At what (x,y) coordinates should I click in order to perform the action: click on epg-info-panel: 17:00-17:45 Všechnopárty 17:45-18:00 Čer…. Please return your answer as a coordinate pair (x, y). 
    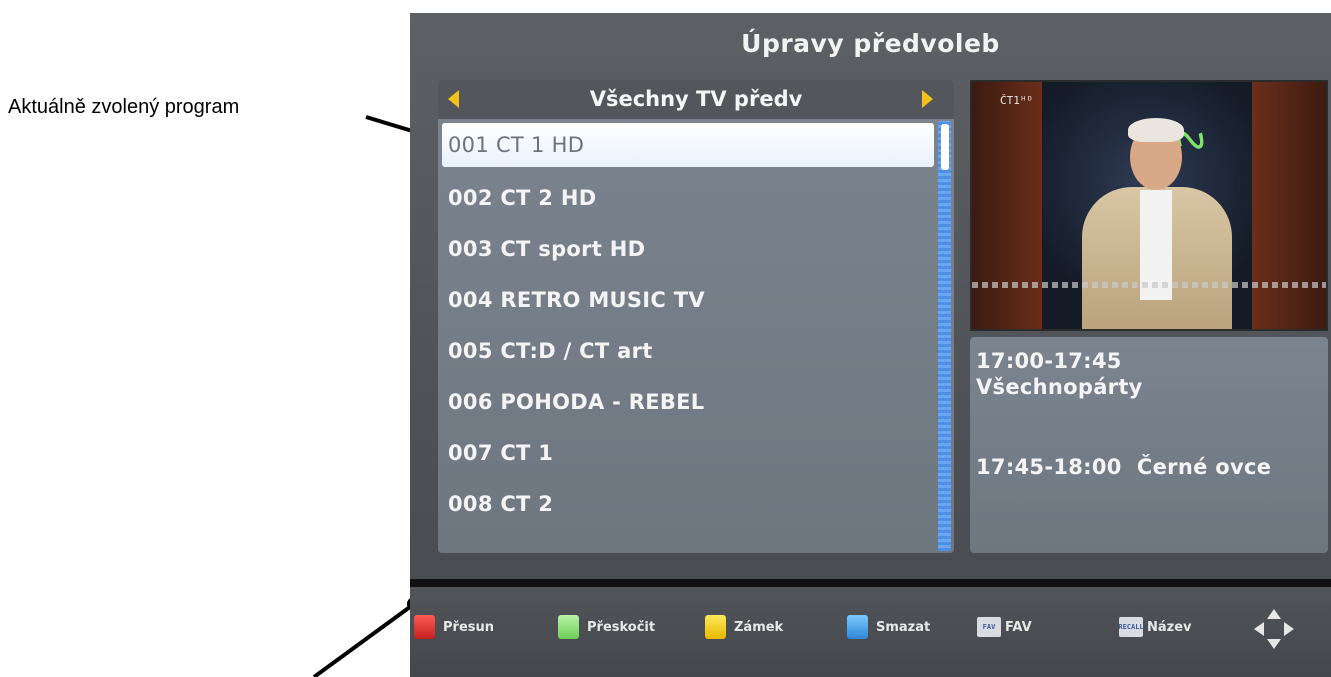
    Looking at the image, I should click on (1149, 445).